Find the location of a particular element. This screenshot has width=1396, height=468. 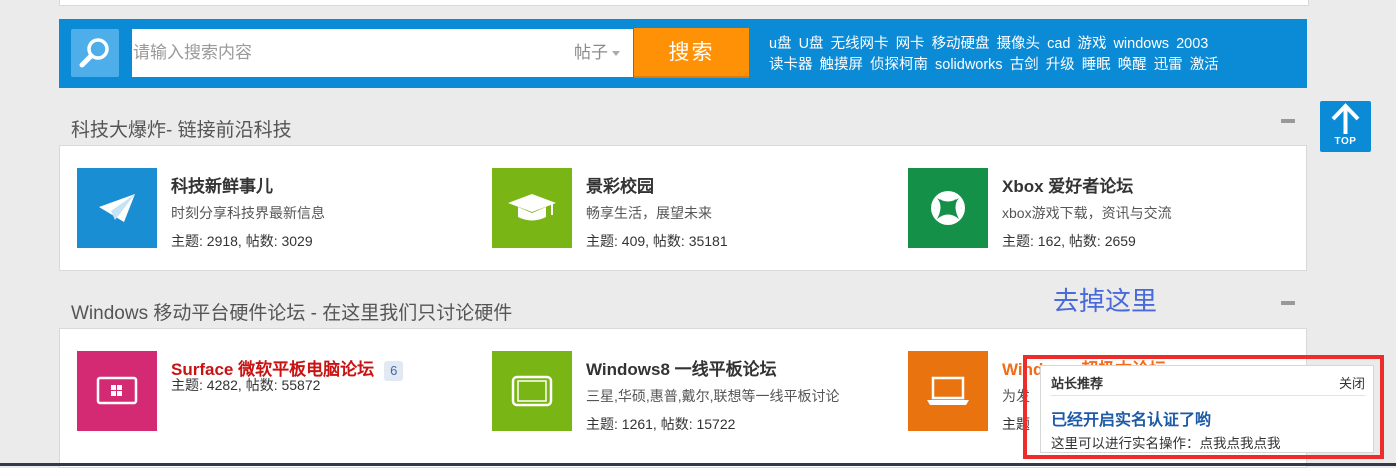

back-to-top-label: TOP is located at coordinates (1345, 141).